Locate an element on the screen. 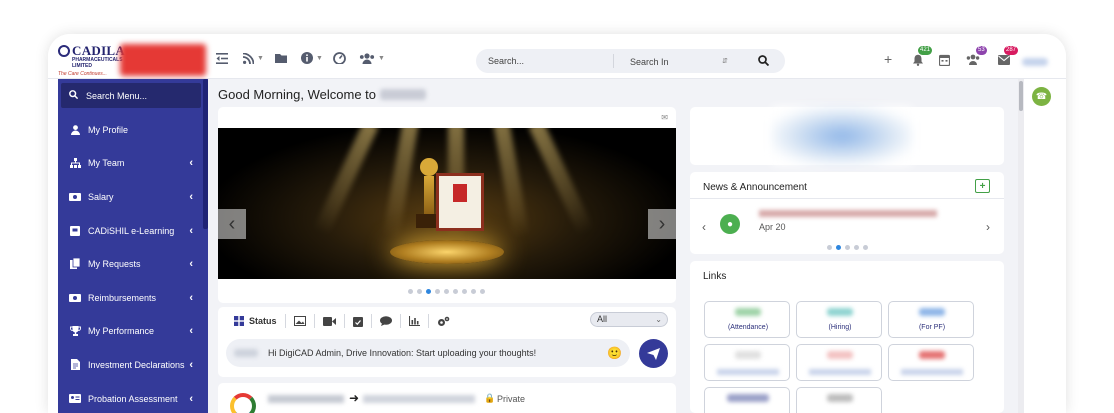  add-news-button: + is located at coordinates (982, 186).